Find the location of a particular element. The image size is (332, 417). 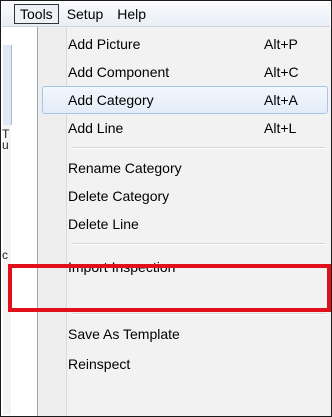

menu-item-delete-line: Delete Line is located at coordinates (185, 224).